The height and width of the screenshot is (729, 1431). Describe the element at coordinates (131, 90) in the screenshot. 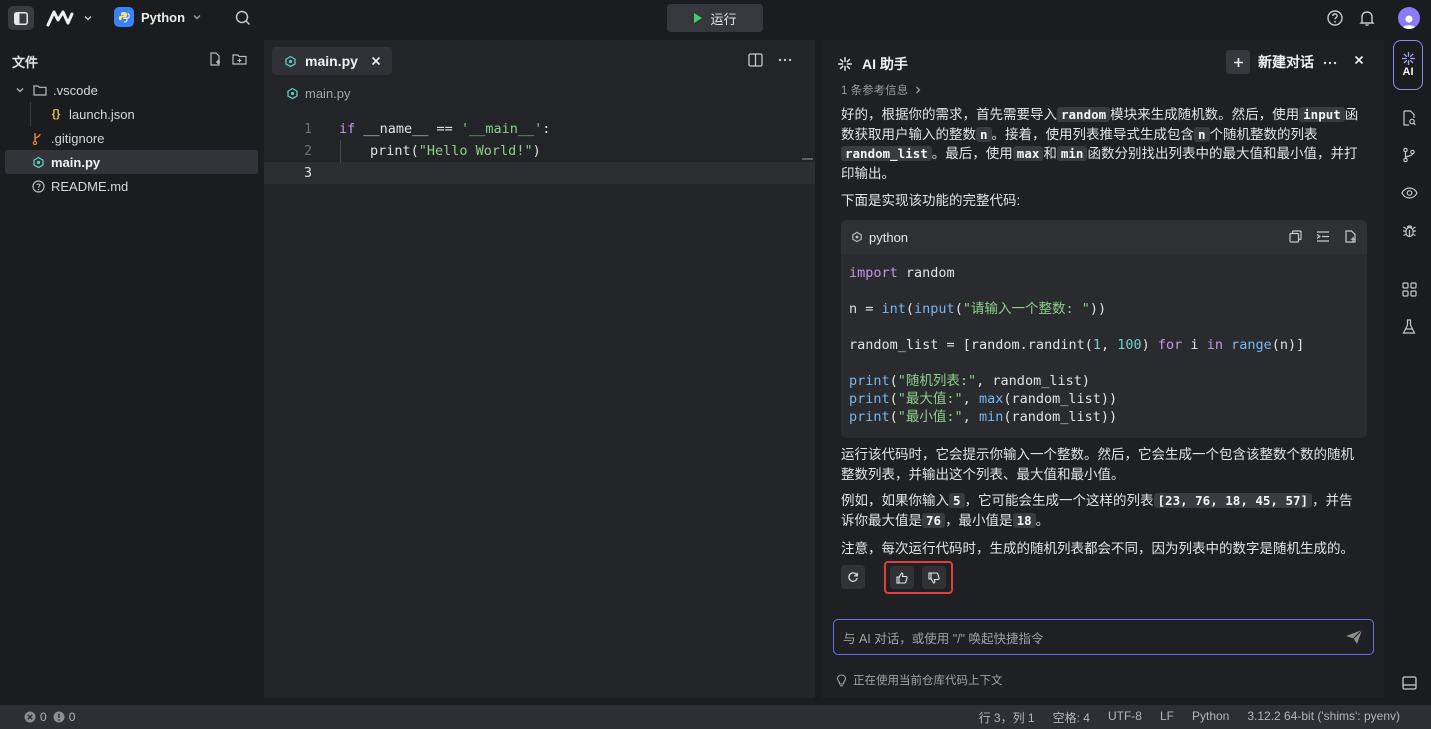

I see `tree-folder-vscode: .vscode` at that location.